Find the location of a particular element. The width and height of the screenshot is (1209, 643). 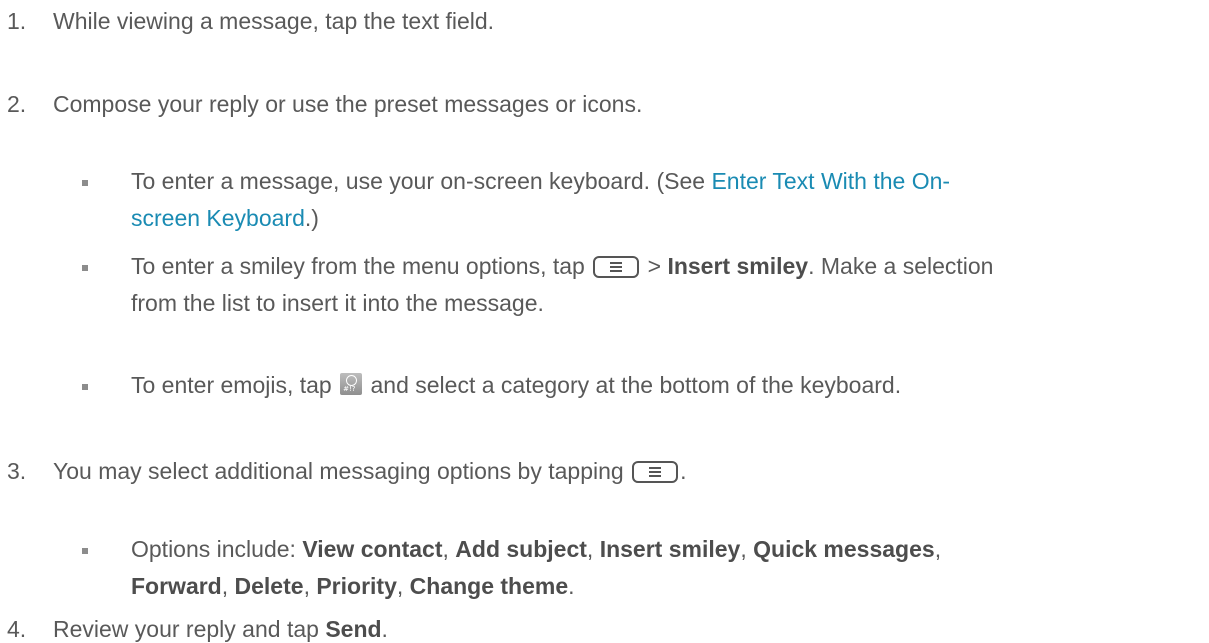

step-4-text: Review your reply and tap Send. is located at coordinates (220, 629).